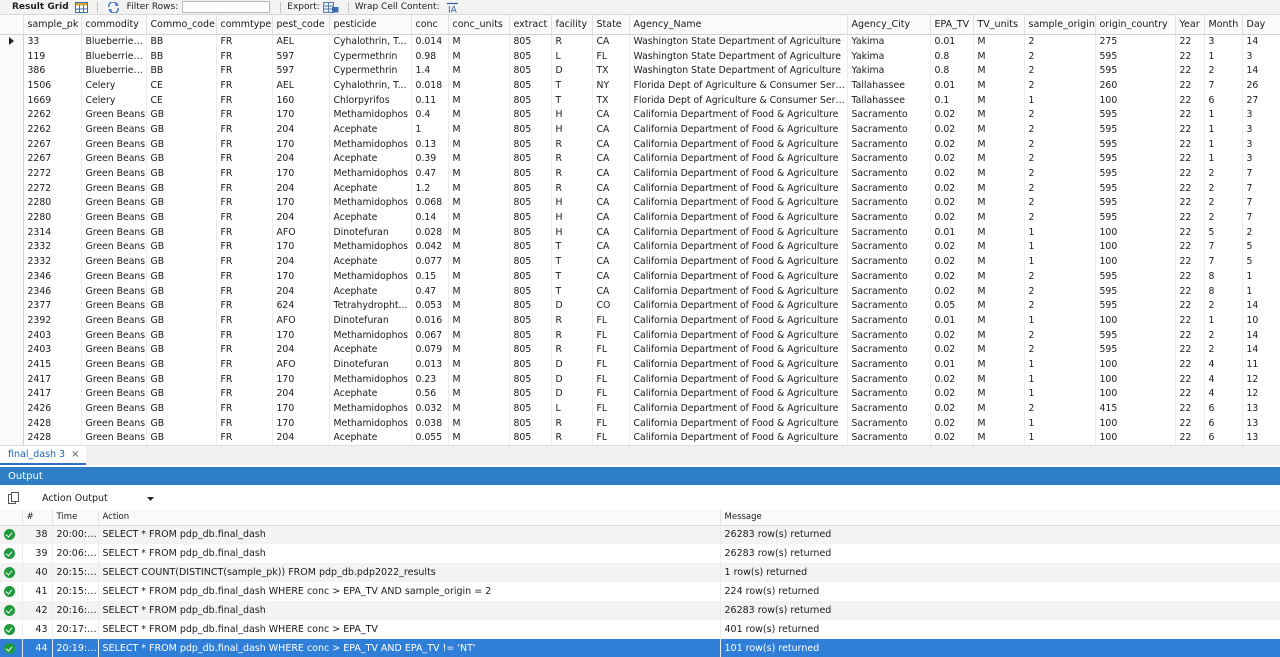 The image size is (1280, 657). Describe the element at coordinates (1261, 41) in the screenshot. I see `table-cell: 14` at that location.